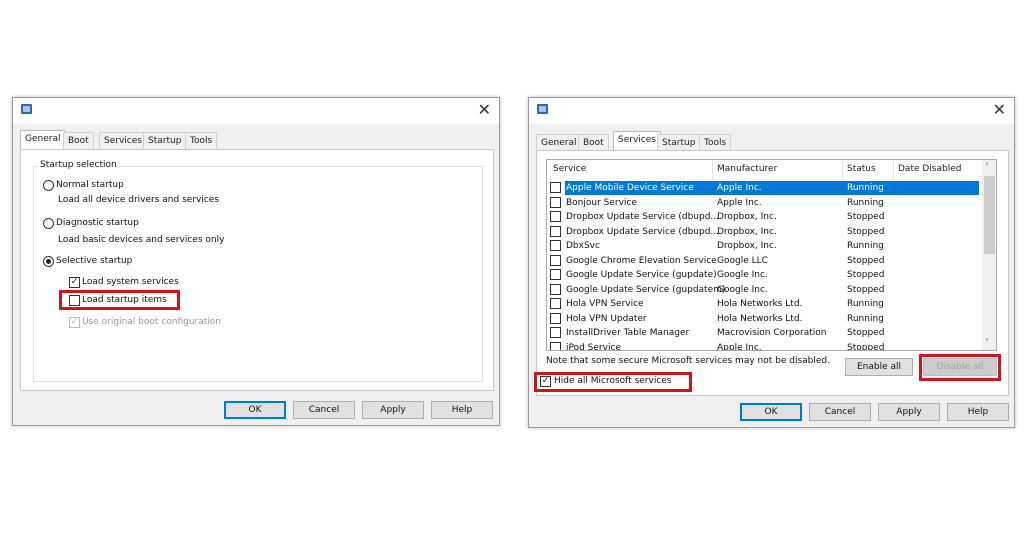 The width and height of the screenshot is (1024, 538). I want to click on load-system-services-label: Load system services, so click(130, 282).